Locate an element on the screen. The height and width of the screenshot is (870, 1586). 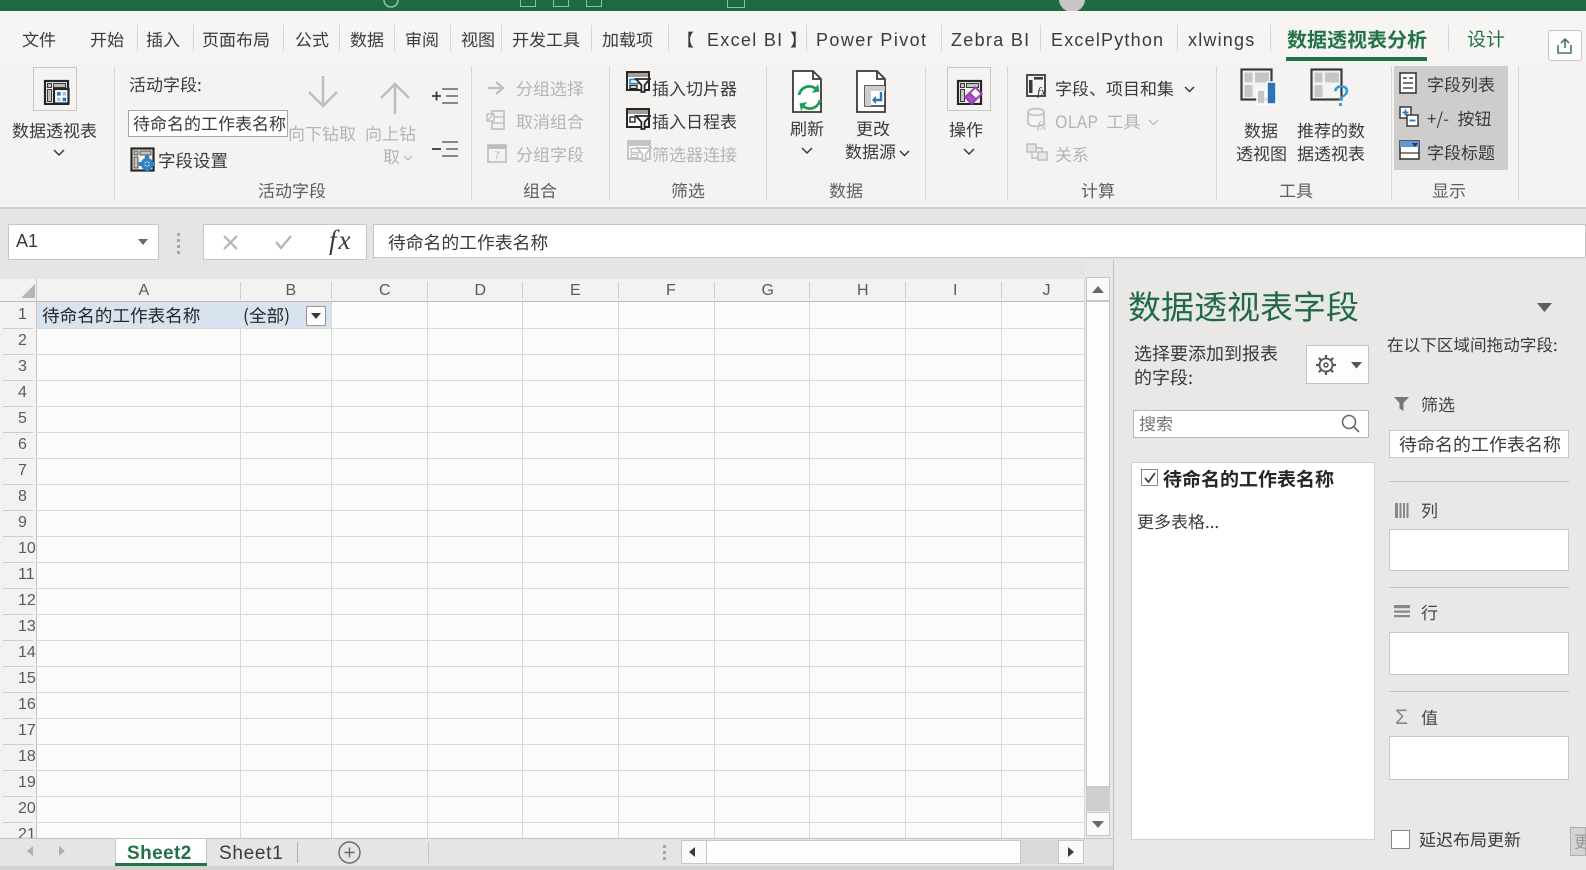
svg-text: 7 is located at coordinates (497, 156).